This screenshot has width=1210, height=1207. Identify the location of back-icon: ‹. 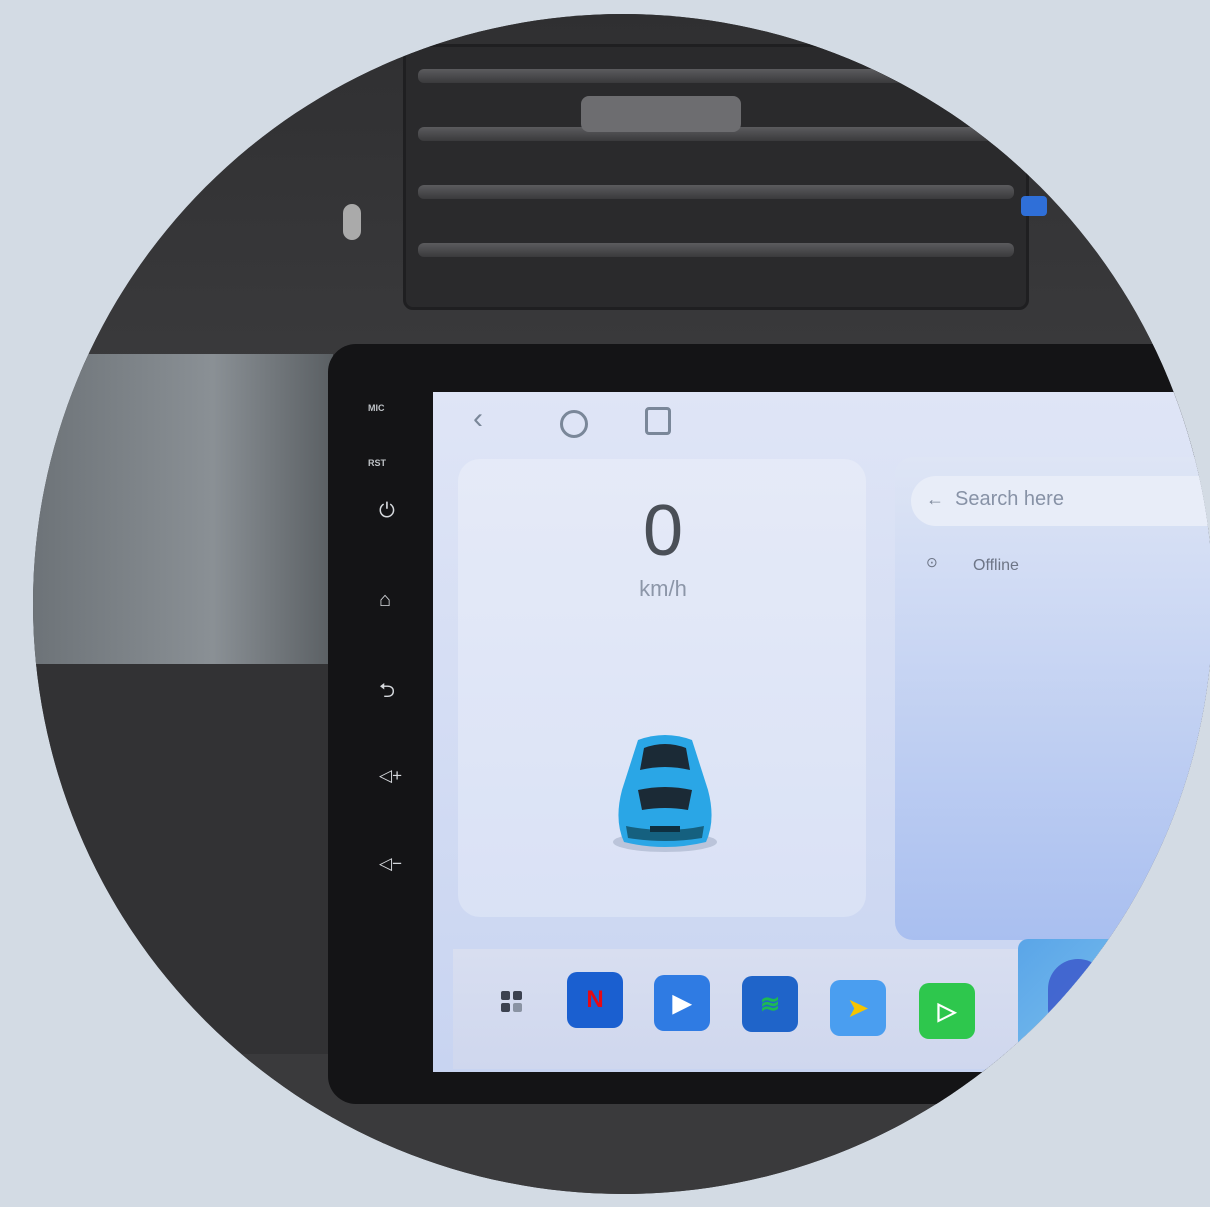
(478, 419).